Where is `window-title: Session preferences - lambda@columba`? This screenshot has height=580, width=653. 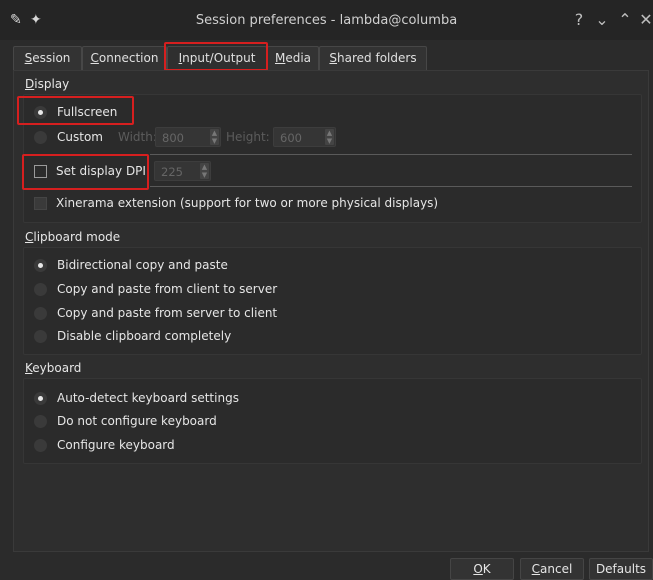 window-title: Session preferences - lambda@columba is located at coordinates (326, 20).